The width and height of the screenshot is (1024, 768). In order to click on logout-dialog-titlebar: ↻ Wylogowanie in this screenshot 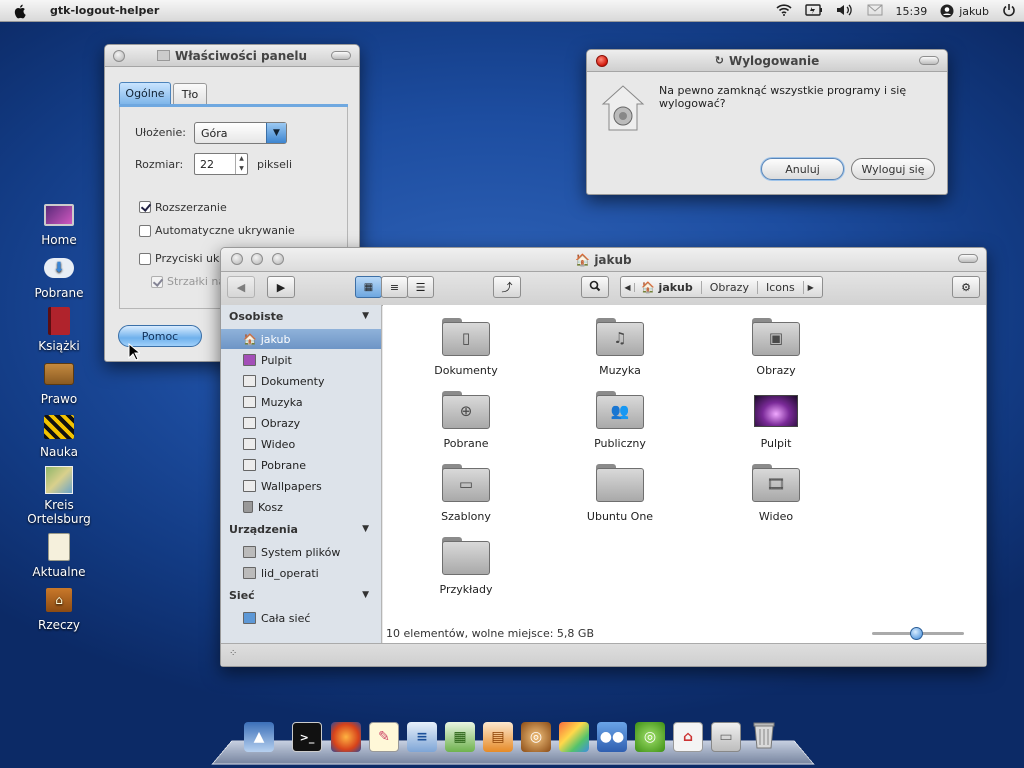, I will do `click(767, 61)`.